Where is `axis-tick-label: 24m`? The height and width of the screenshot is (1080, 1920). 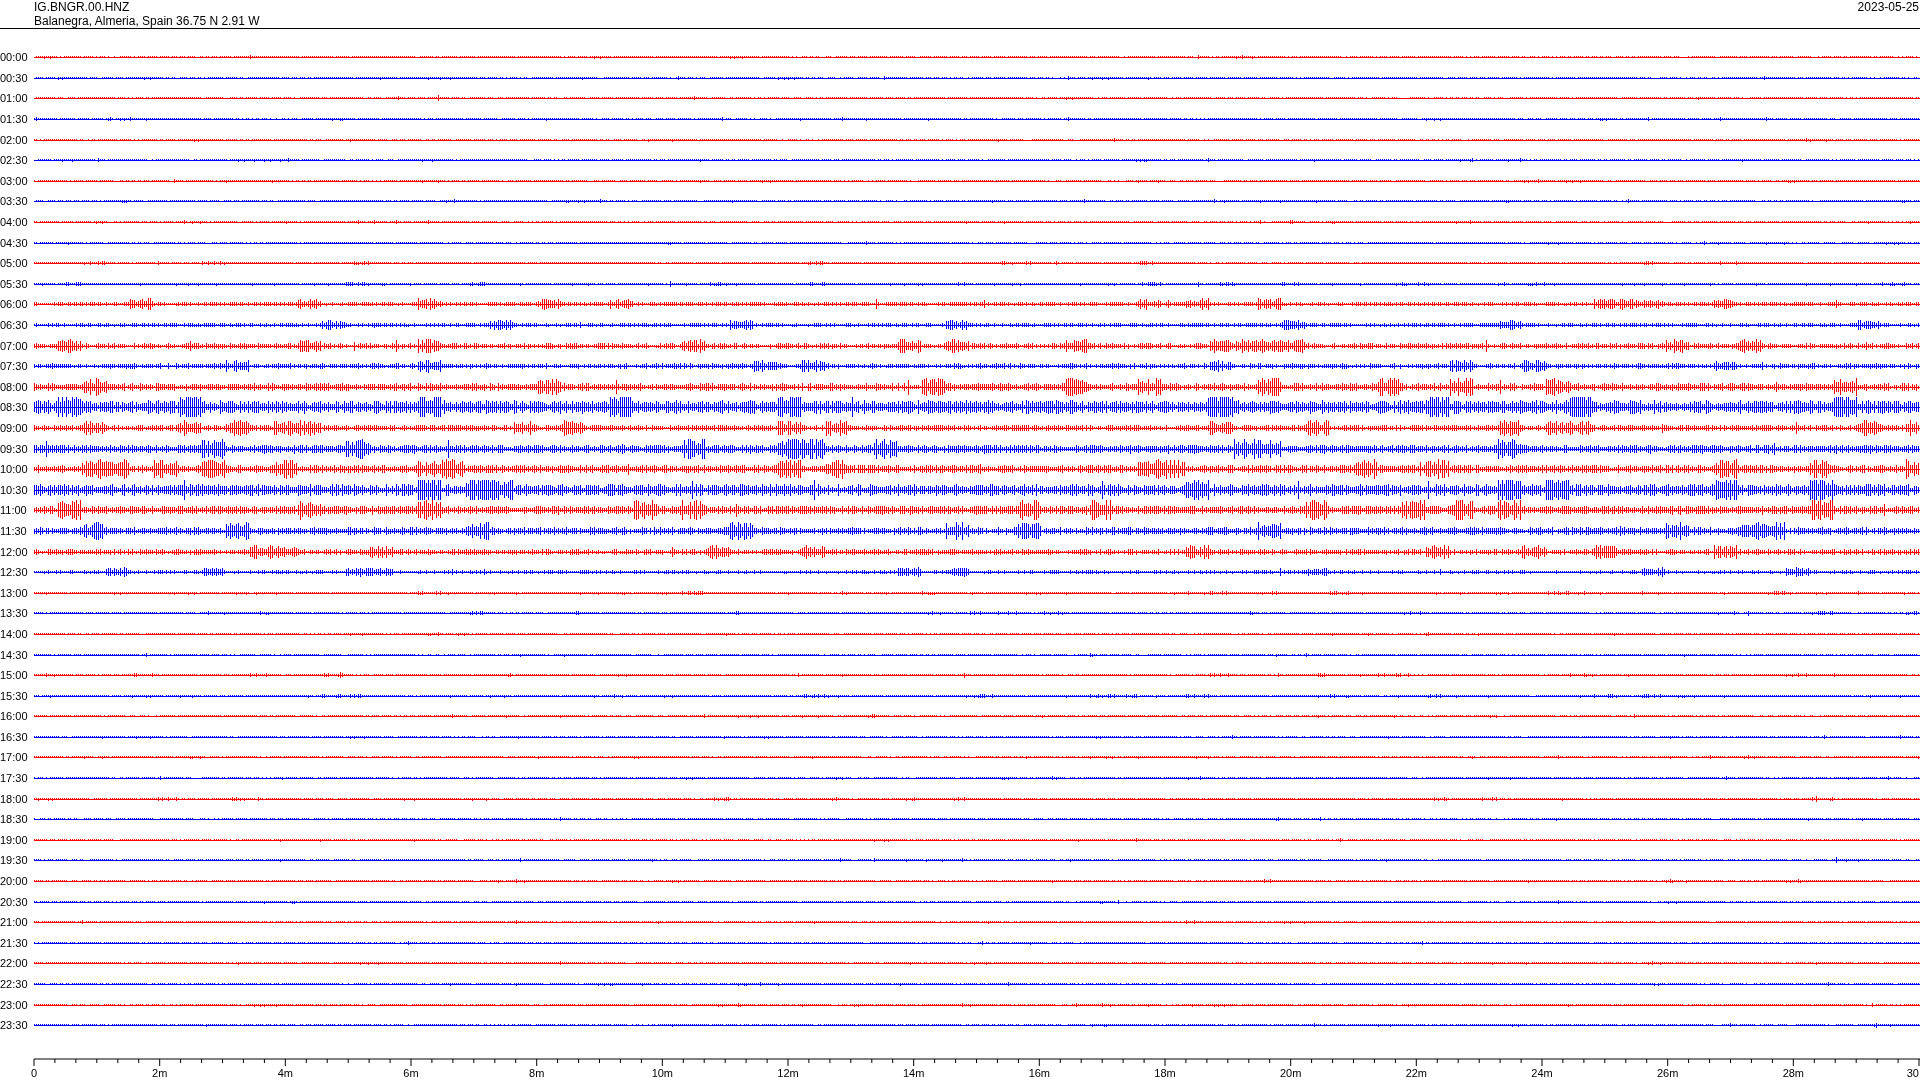 axis-tick-label: 24m is located at coordinates (1542, 1072).